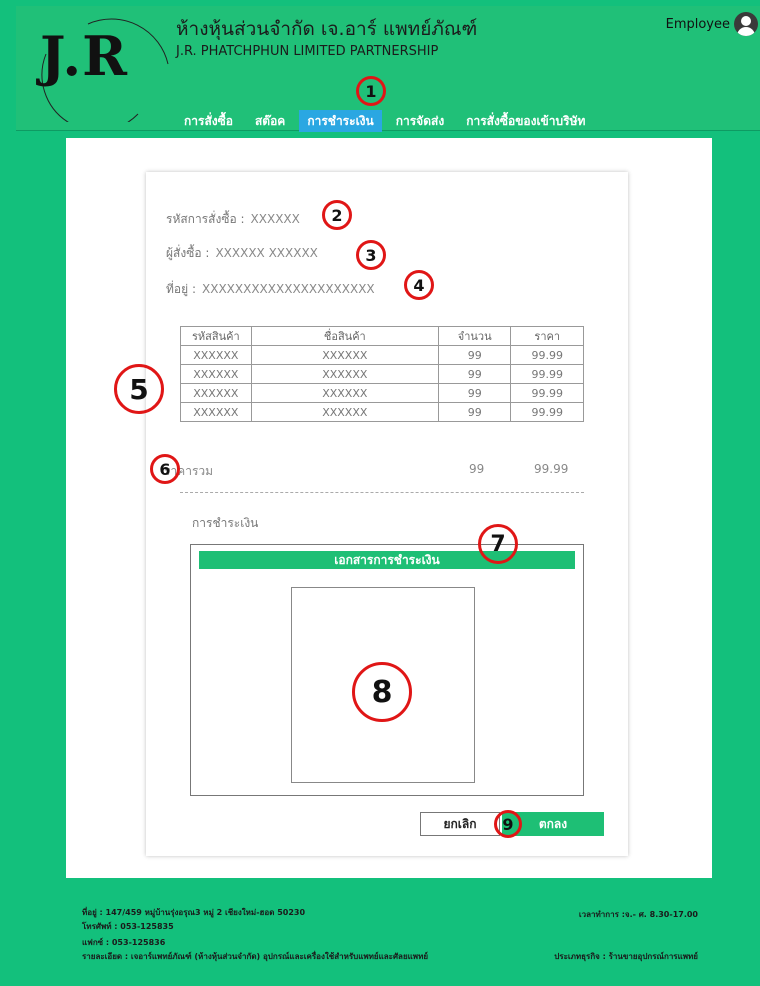 This screenshot has width=760, height=986. I want to click on total-quantity: 99, so click(477, 469).